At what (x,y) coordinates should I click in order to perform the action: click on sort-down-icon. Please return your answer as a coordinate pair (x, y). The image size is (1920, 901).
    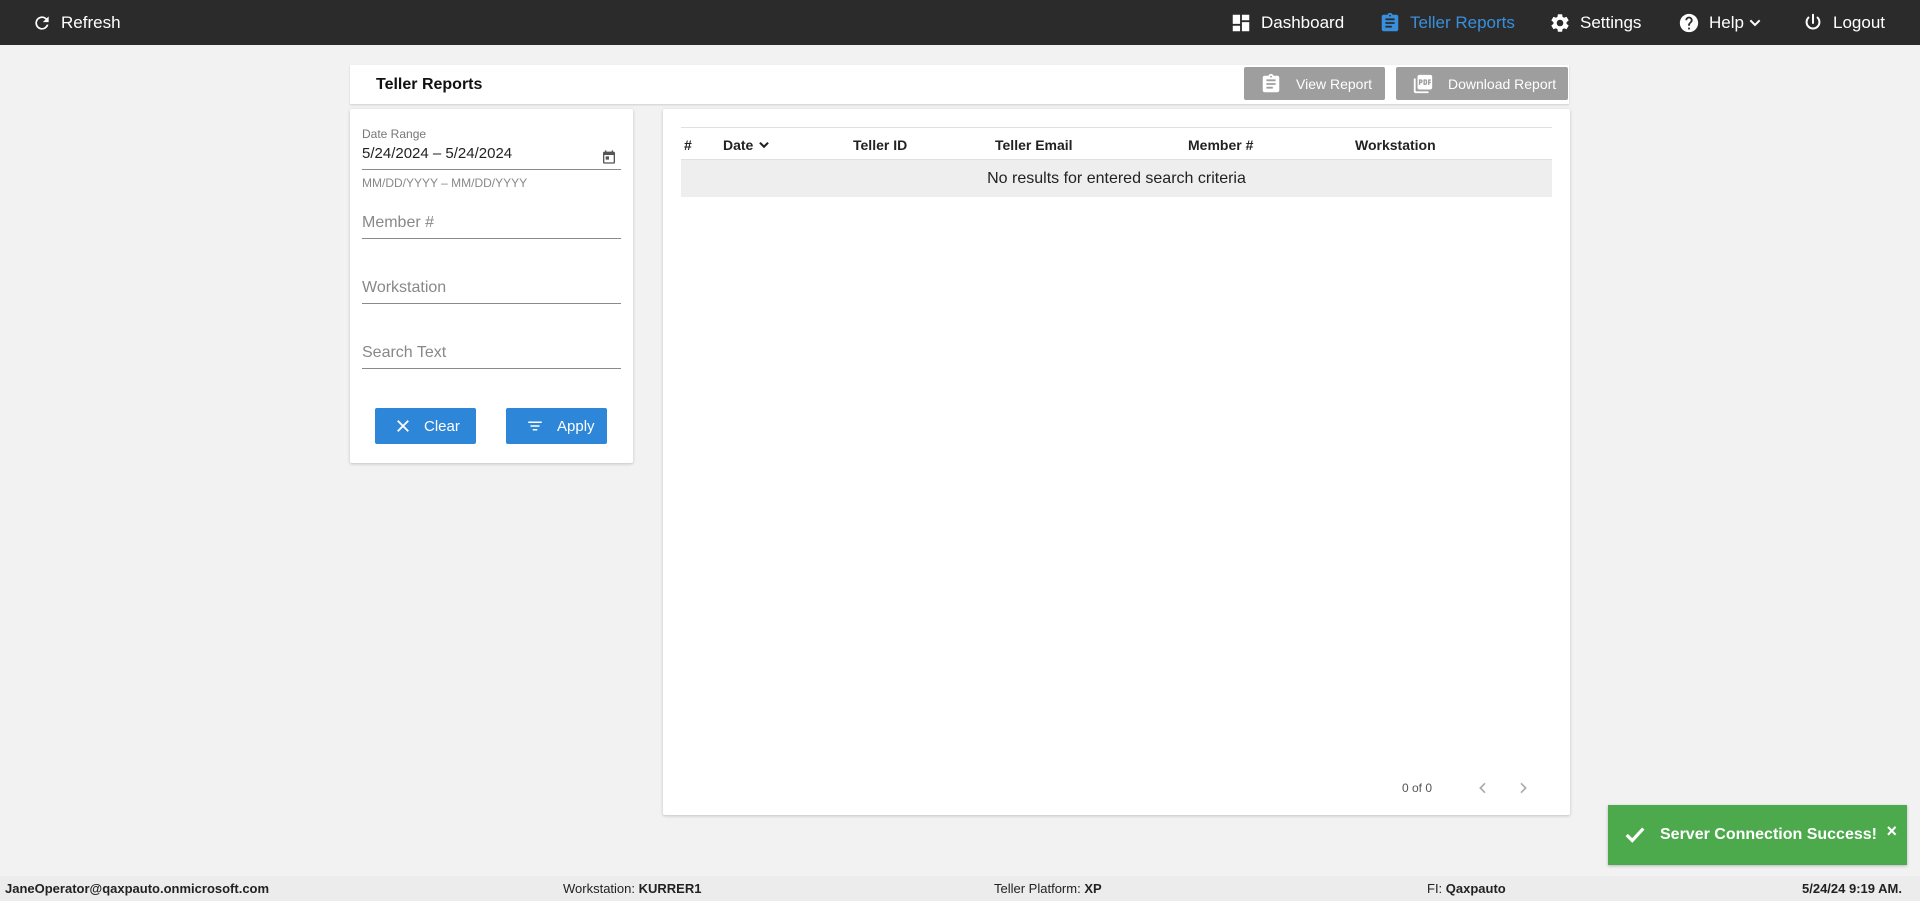
    Looking at the image, I should click on (764, 145).